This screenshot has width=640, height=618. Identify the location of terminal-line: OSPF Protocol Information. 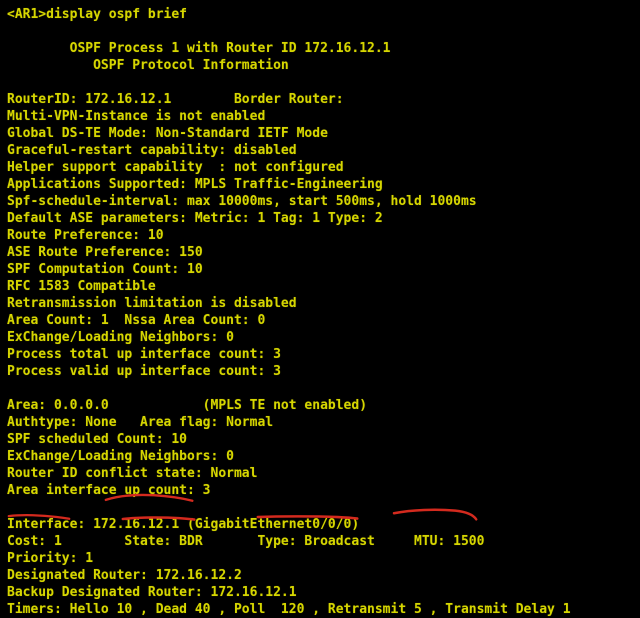
(148, 65).